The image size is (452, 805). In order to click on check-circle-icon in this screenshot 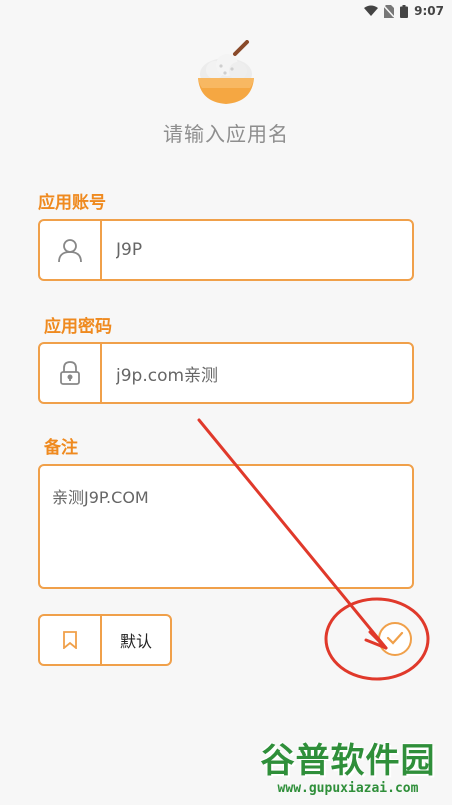, I will do `click(395, 639)`.